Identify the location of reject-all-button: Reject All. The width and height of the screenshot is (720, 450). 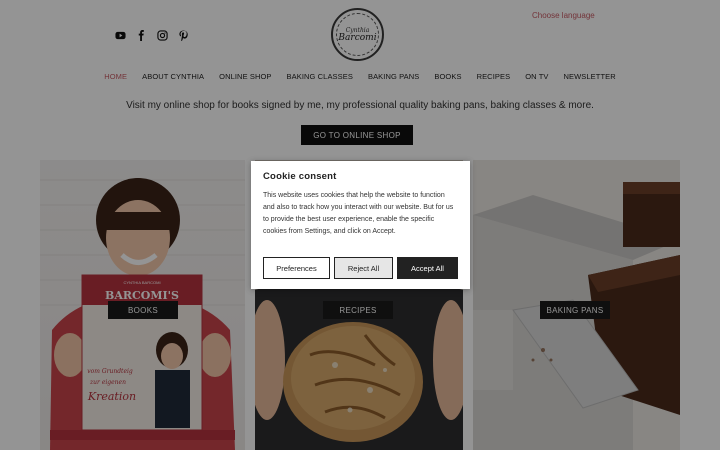
(363, 268).